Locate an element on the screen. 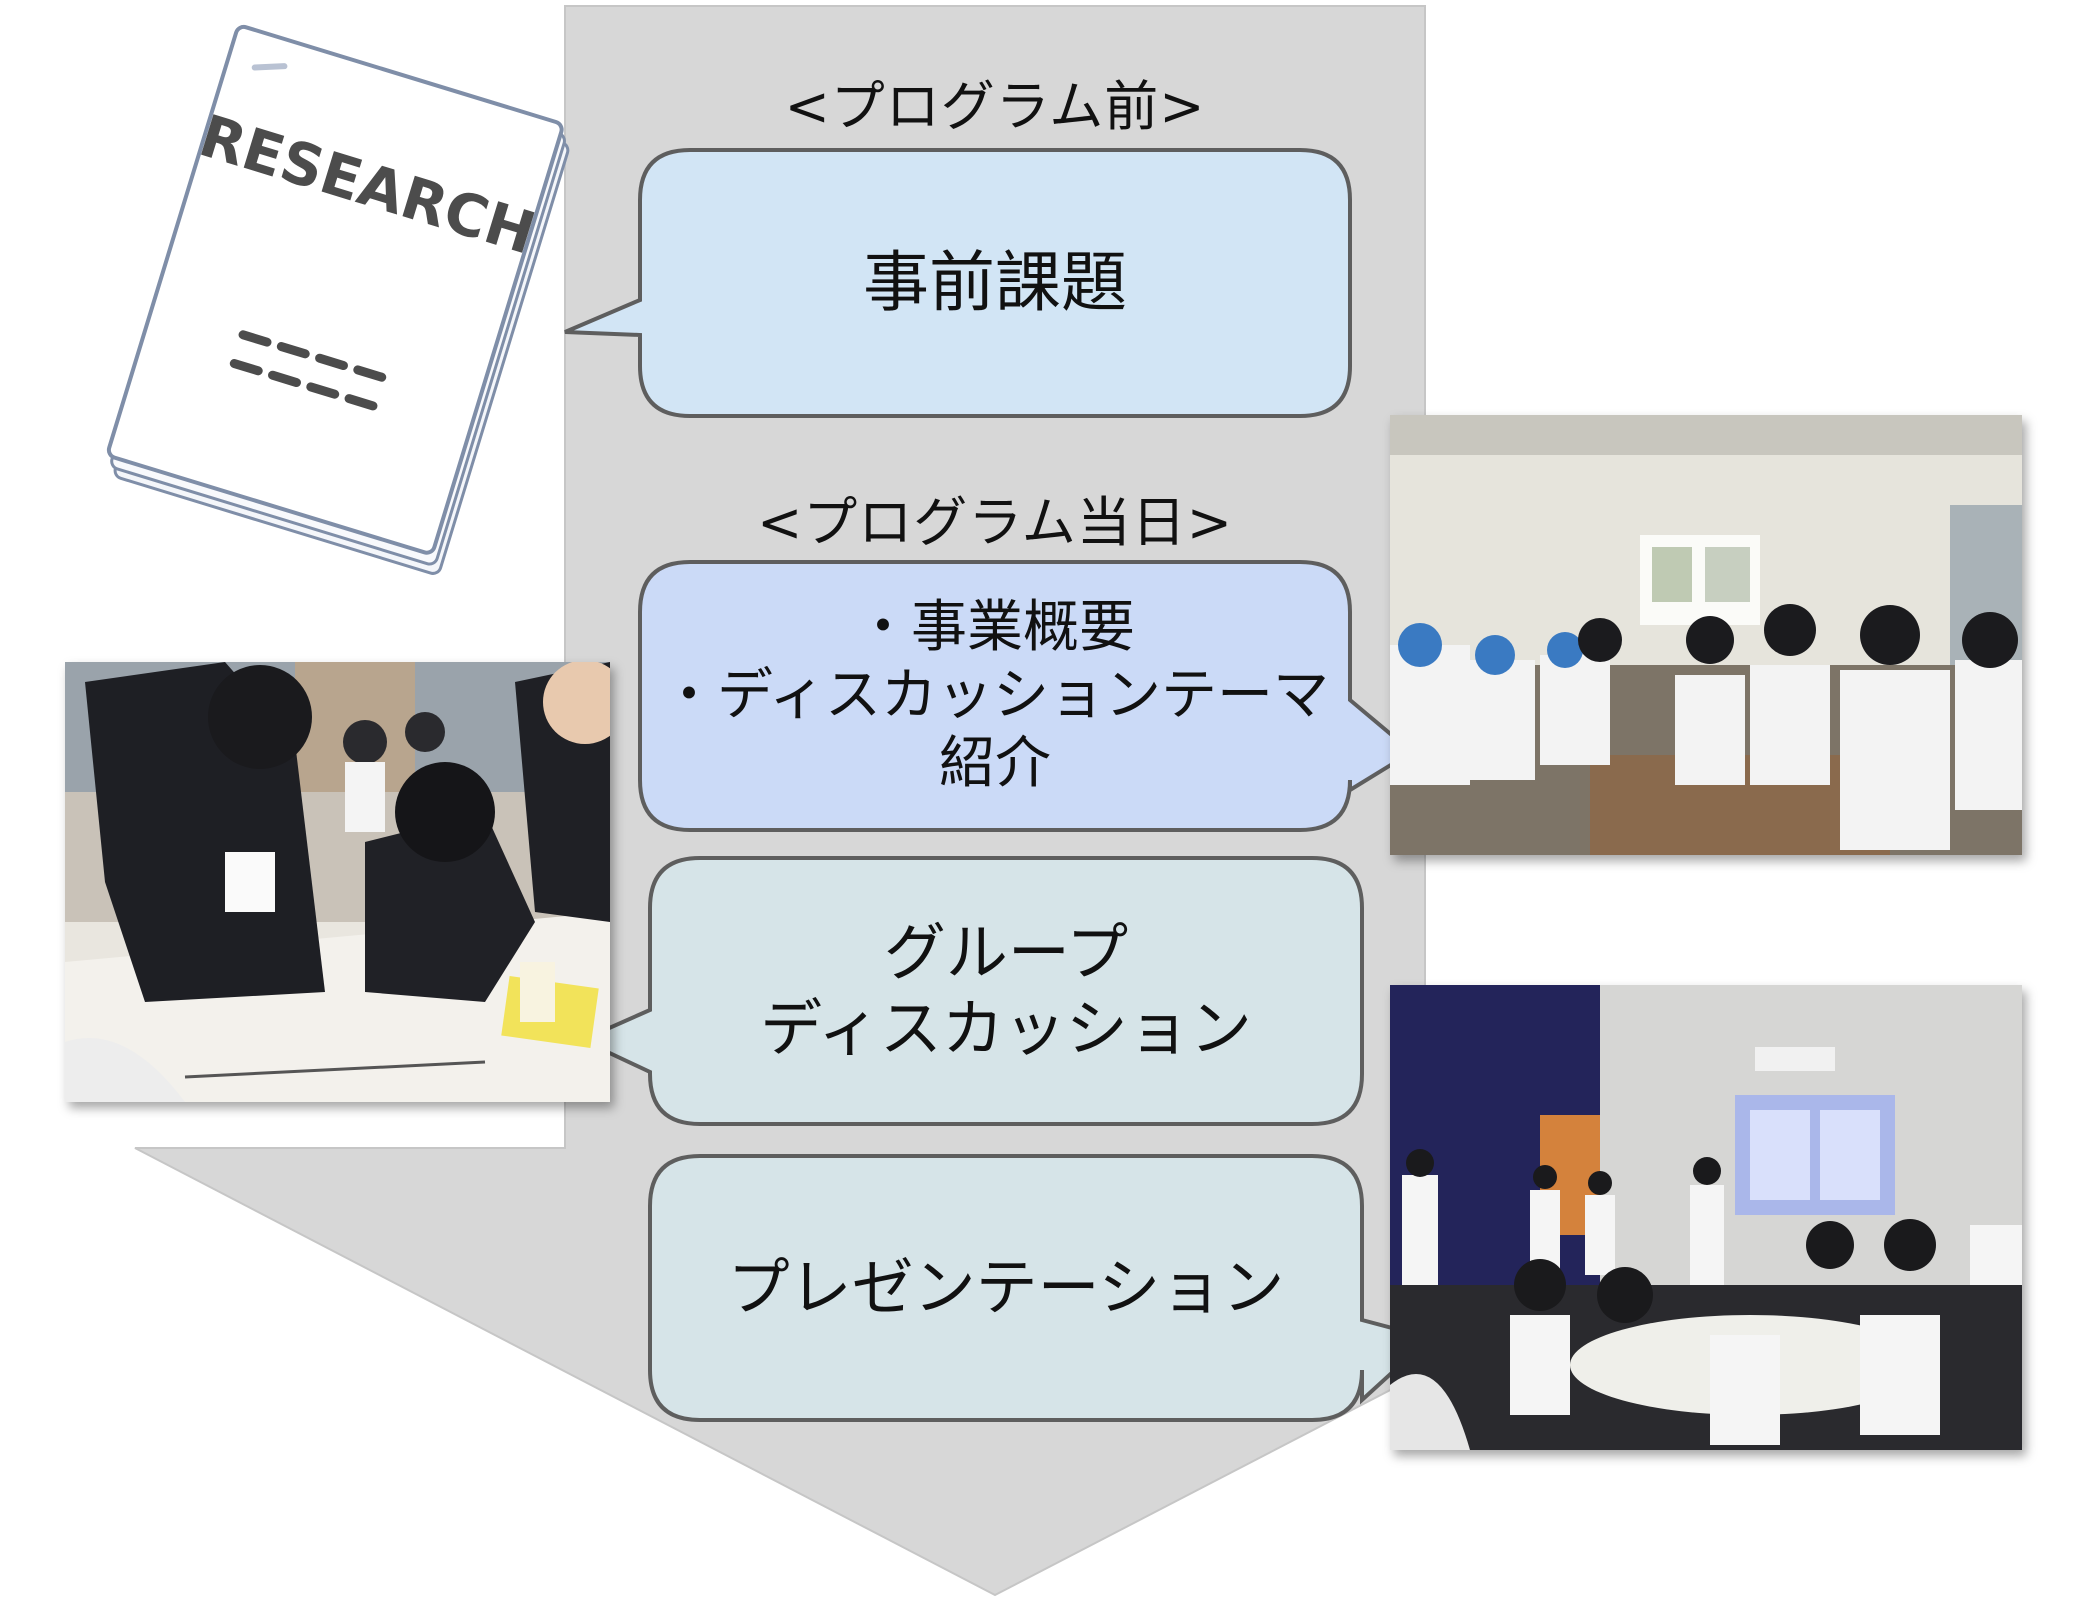 This screenshot has width=2082, height=1602. presentation-text: プレゼンテーション is located at coordinates (1006, 1288).